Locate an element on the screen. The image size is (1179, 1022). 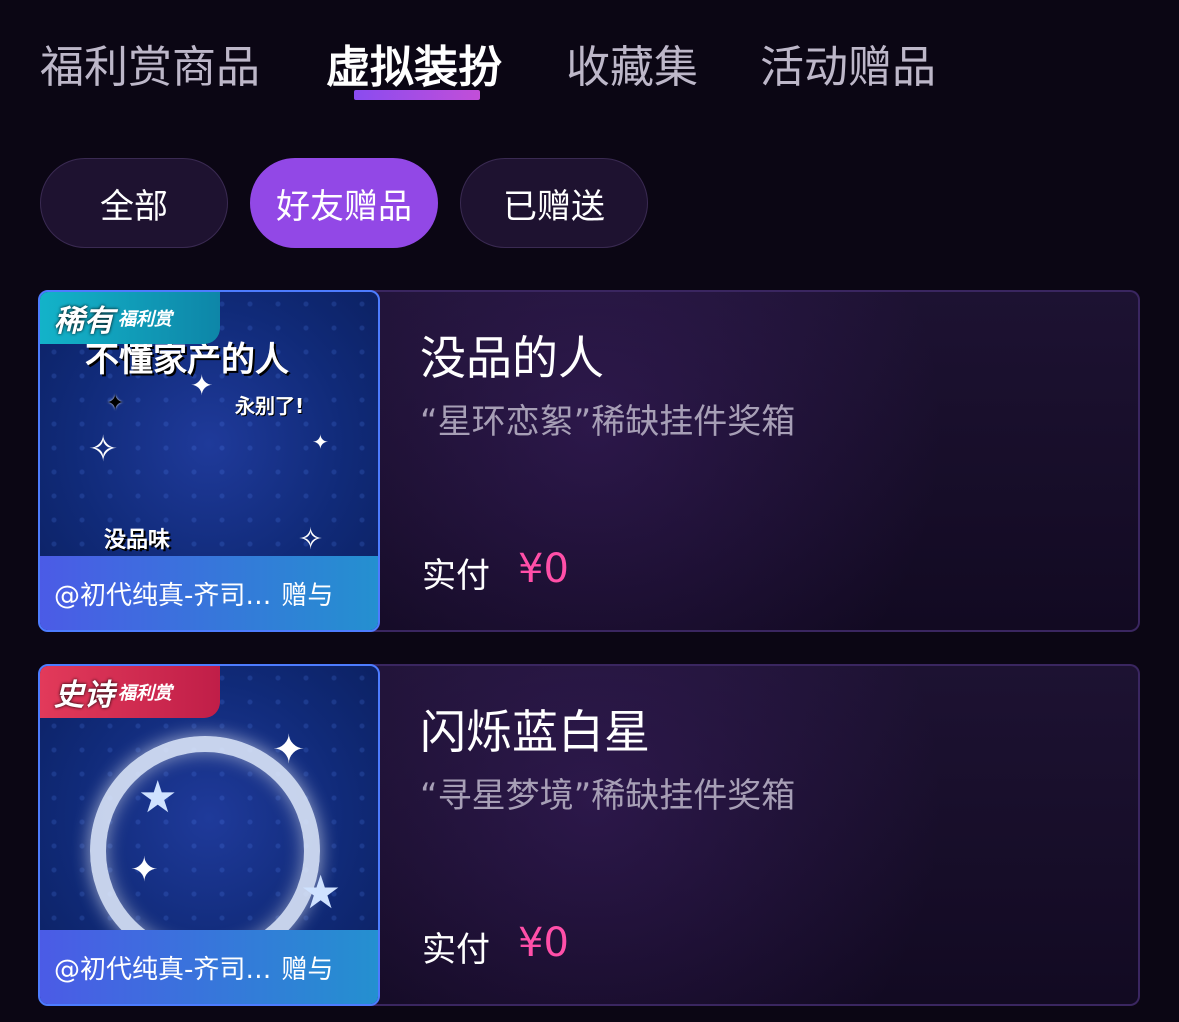
item-thumbnail: ✦ ★ ✦ ★ 史诗 福利赏 @初代纯真-齐司… 赠与 is located at coordinates (209, 835).